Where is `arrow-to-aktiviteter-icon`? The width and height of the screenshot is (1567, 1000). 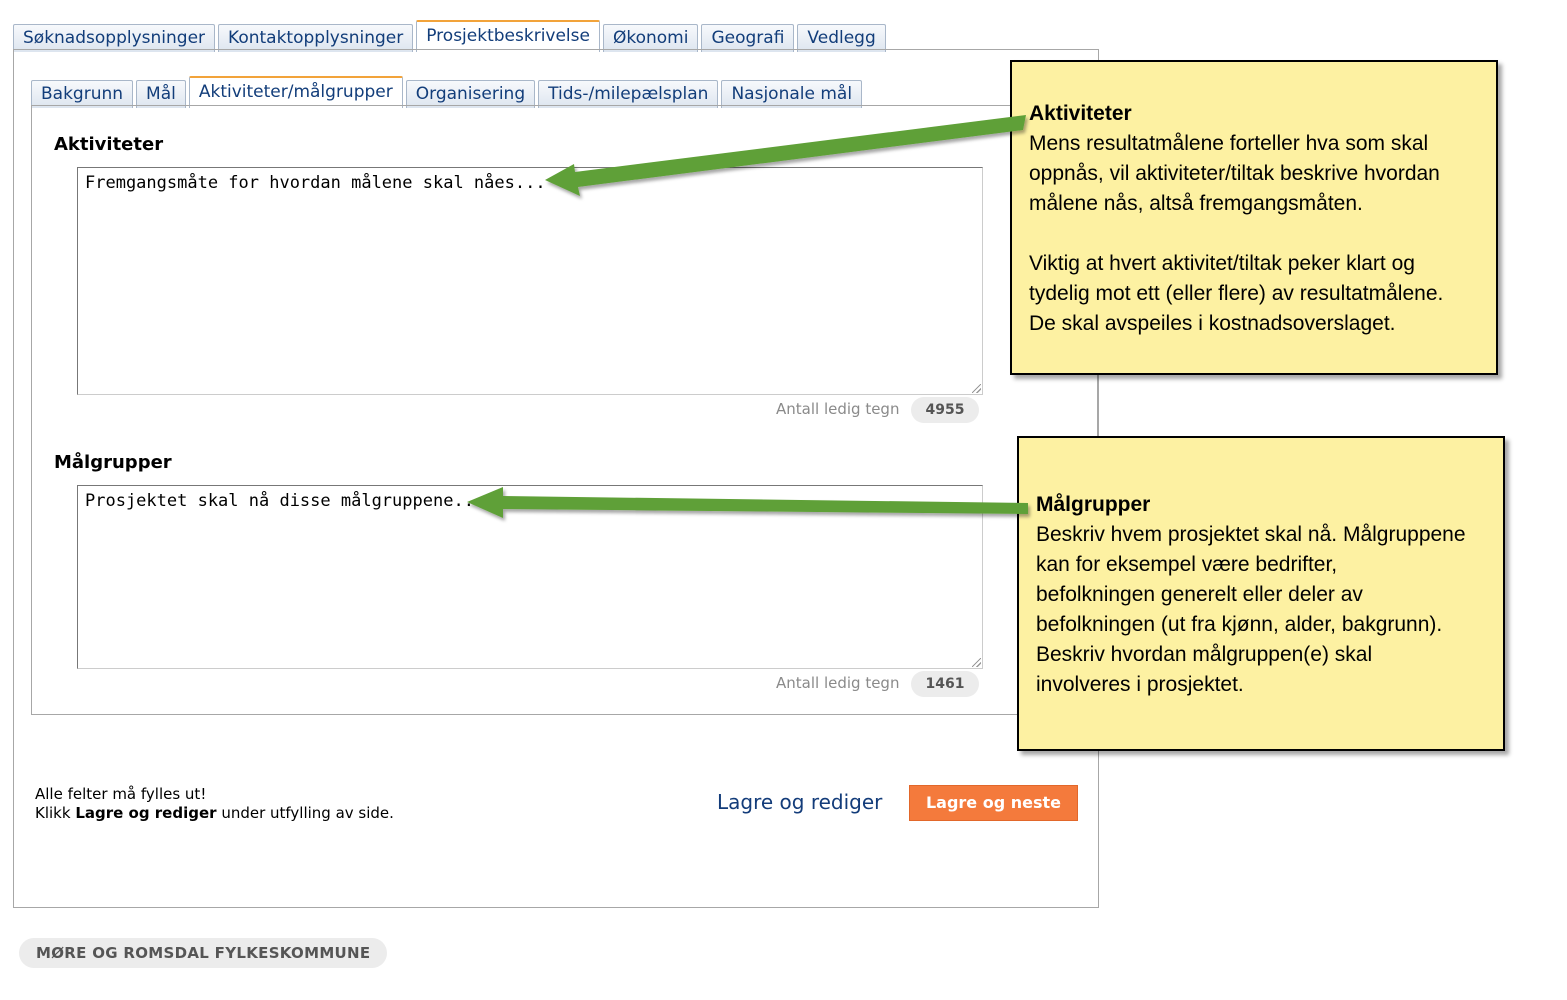
arrow-to-aktiviteter-icon is located at coordinates (785, 155).